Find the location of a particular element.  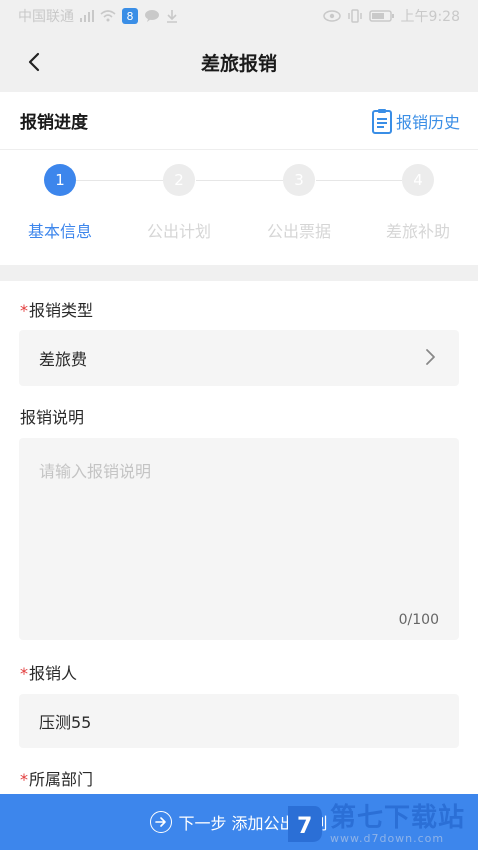

page-title: 差旅报销 is located at coordinates (238, 63).